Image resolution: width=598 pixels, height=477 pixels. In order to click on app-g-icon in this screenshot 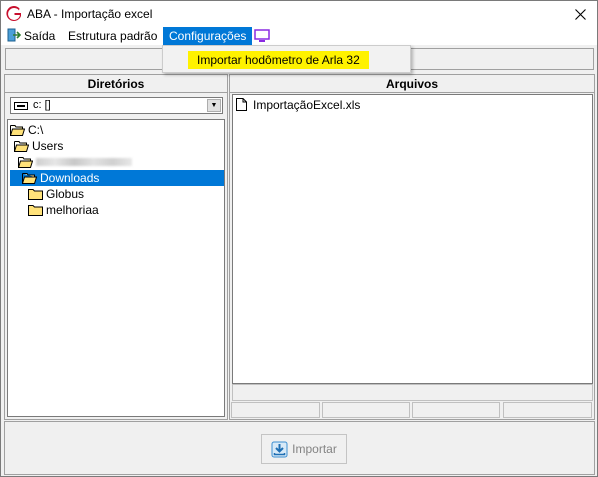, I will do `click(13, 14)`.